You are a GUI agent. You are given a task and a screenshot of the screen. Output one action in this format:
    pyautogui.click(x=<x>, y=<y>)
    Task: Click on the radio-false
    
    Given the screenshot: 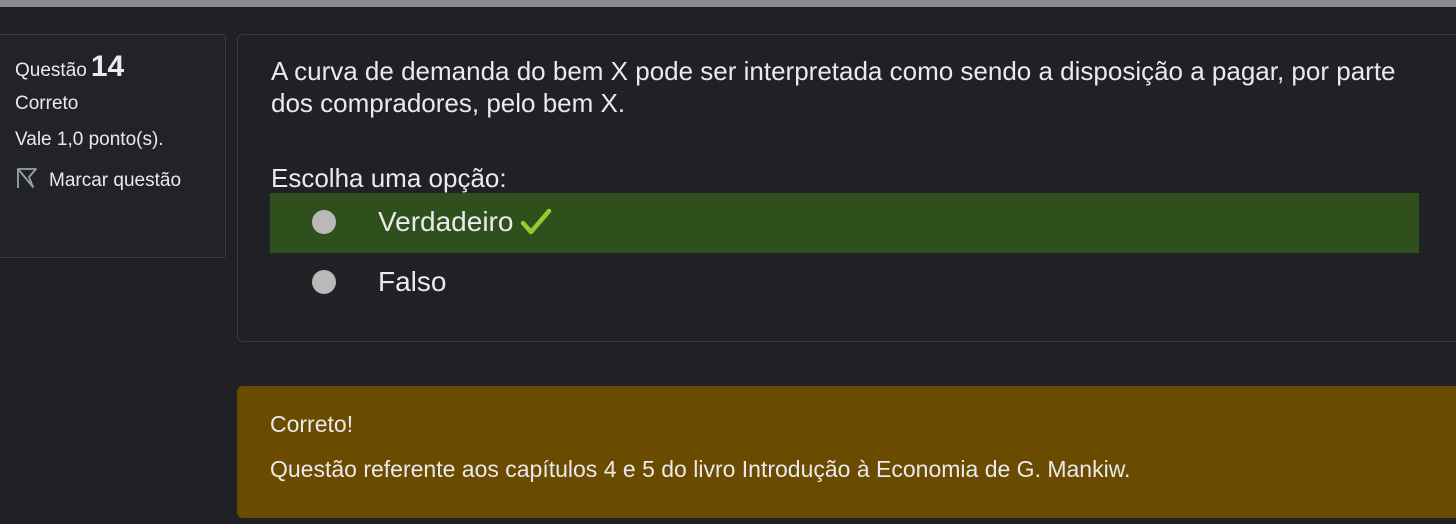 What is the action you would take?
    pyautogui.click(x=324, y=282)
    